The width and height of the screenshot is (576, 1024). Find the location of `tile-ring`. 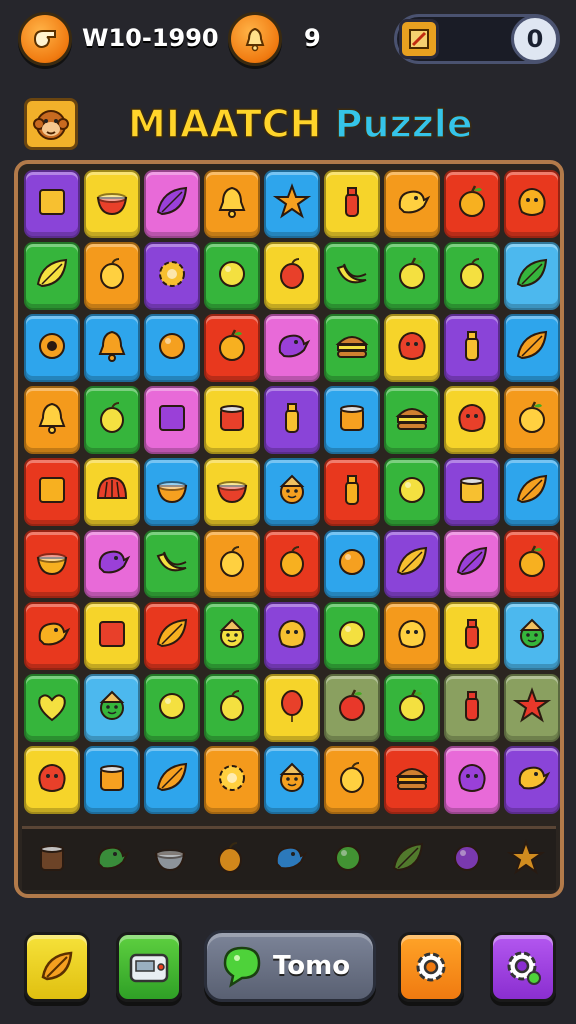

tile-ring is located at coordinates (52, 348).